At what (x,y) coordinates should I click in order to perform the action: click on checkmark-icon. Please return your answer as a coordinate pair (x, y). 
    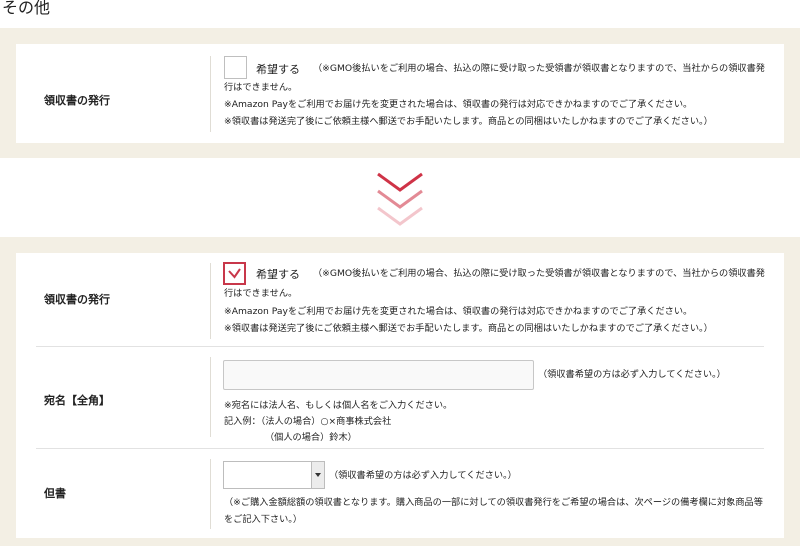
    Looking at the image, I should click on (234, 273).